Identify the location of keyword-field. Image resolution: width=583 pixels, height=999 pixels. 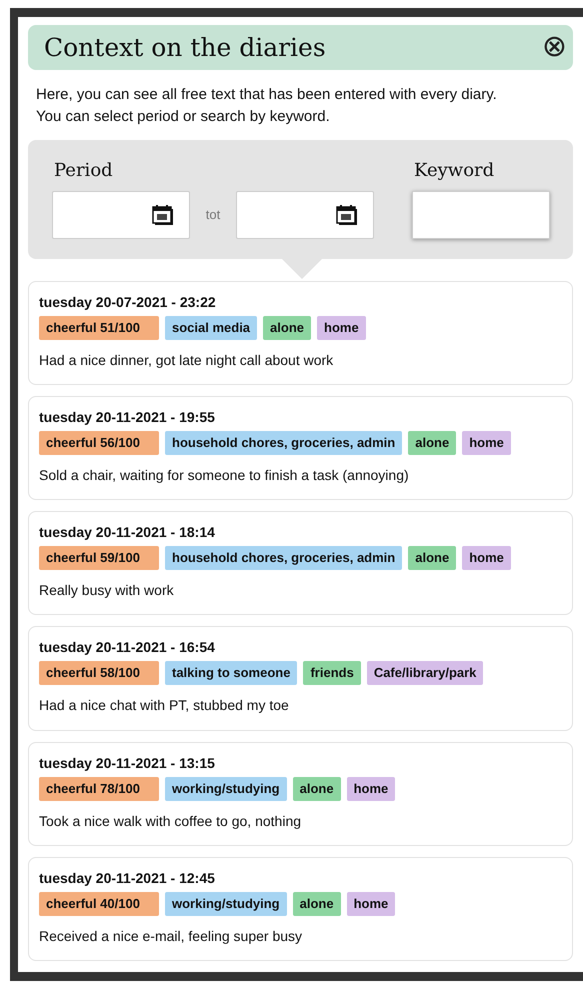
(481, 214).